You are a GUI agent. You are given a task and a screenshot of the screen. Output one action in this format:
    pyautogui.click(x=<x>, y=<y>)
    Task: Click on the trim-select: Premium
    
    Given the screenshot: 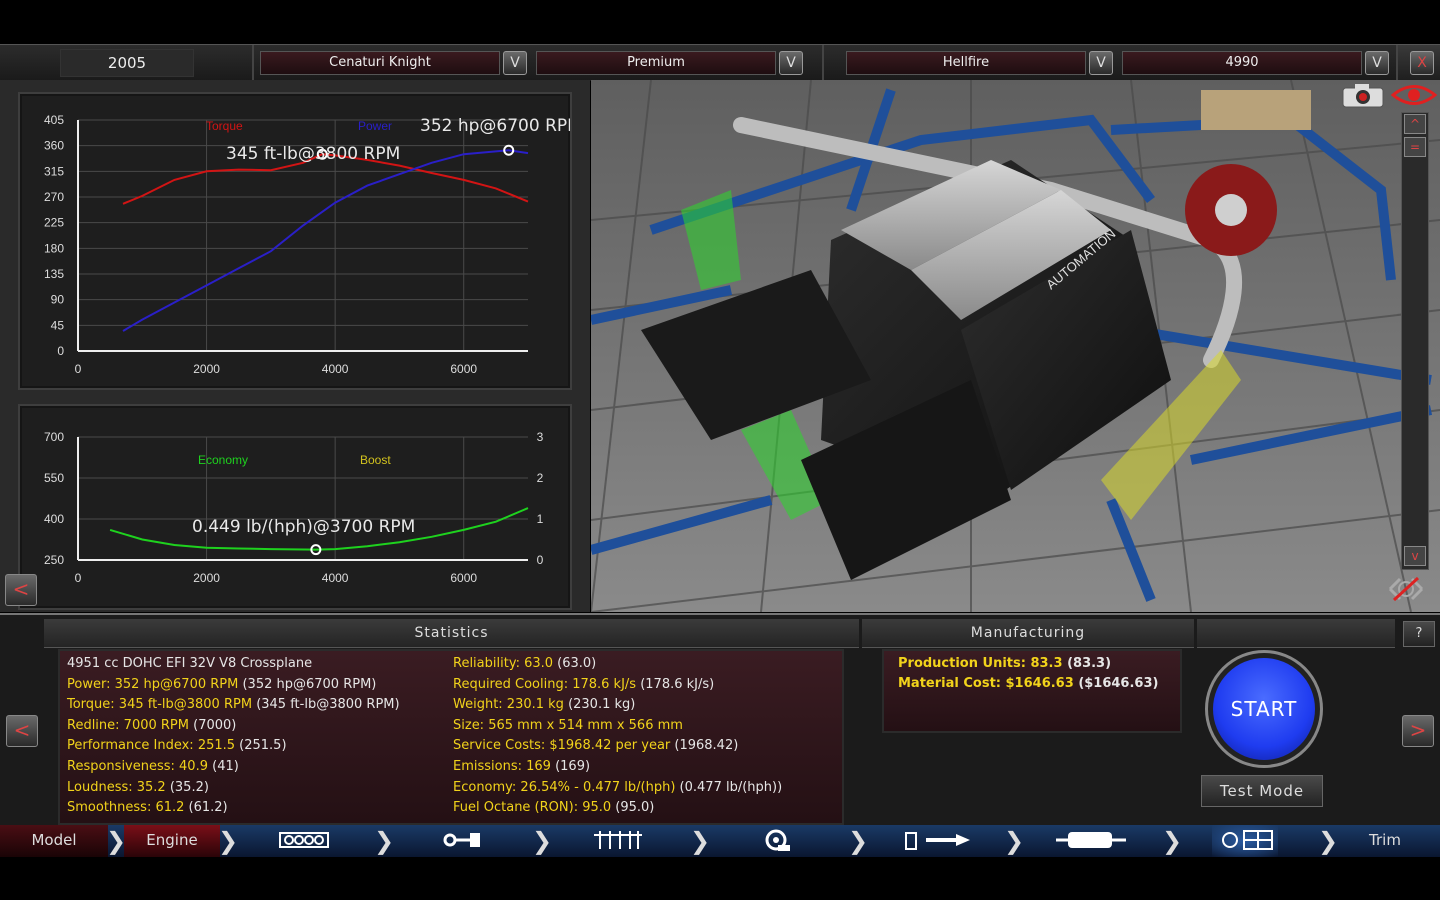 What is the action you would take?
    pyautogui.click(x=656, y=63)
    